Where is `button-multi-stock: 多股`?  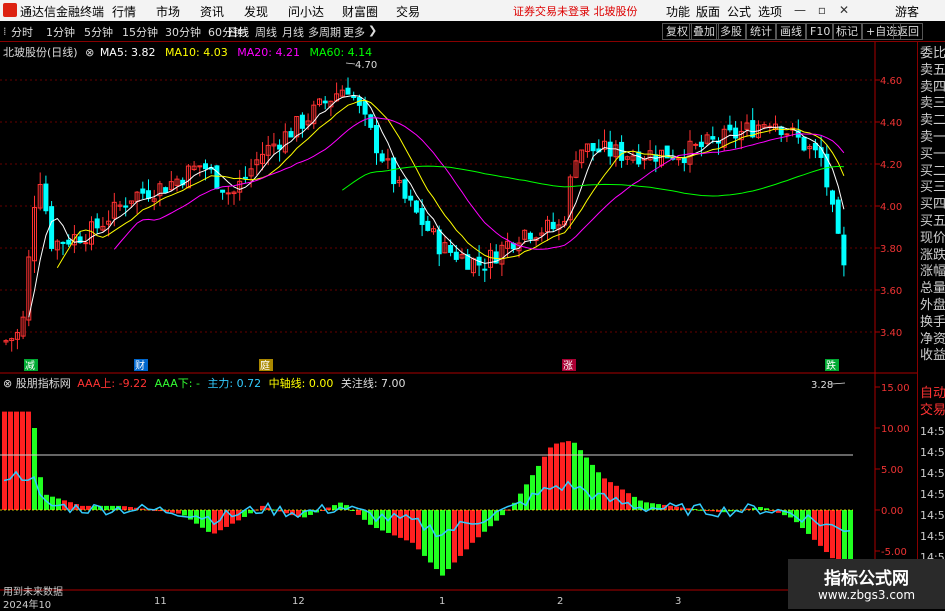 button-multi-stock: 多股 is located at coordinates (731, 31).